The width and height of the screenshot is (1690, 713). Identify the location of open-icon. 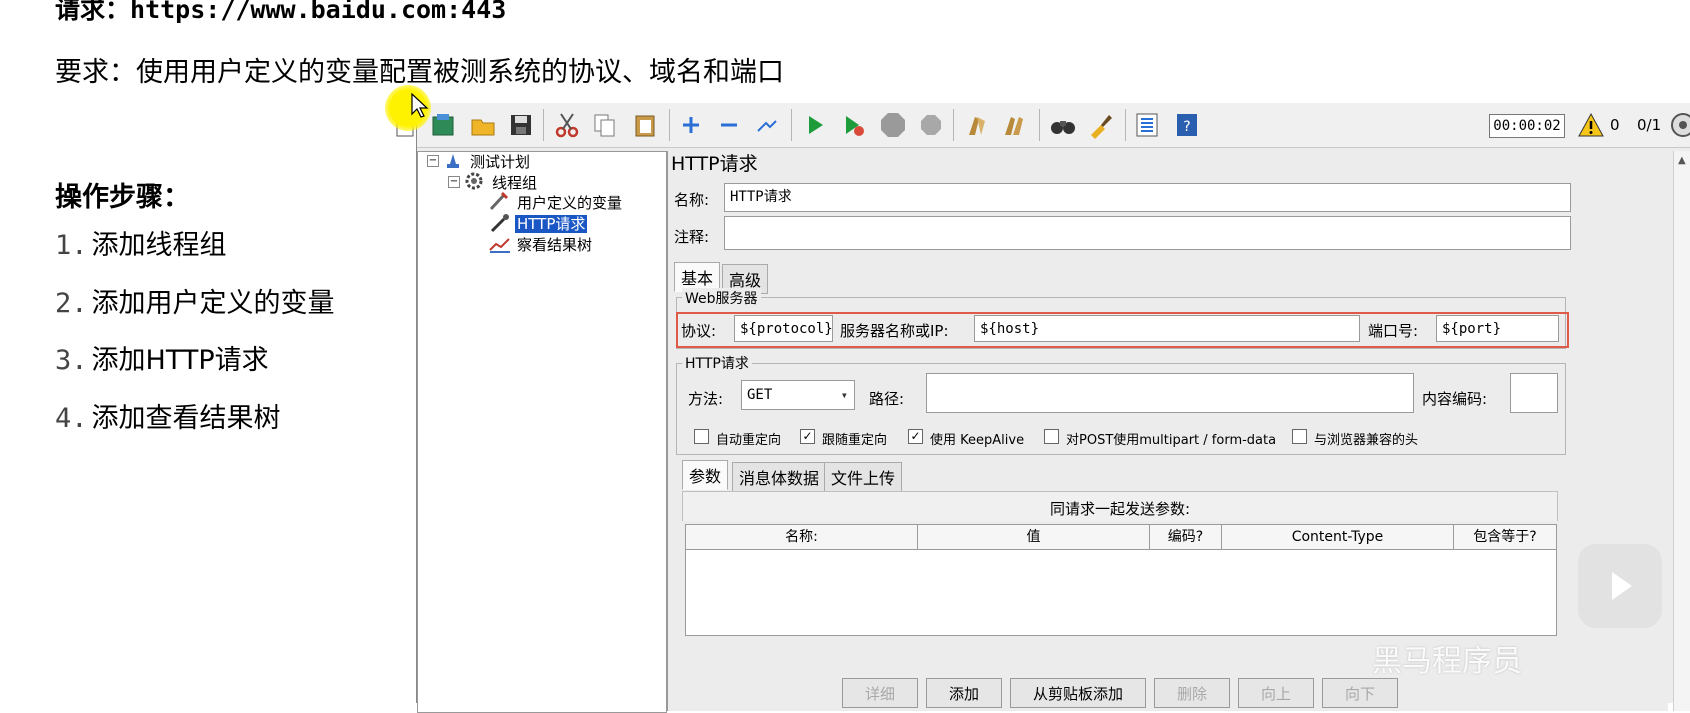
(483, 125).